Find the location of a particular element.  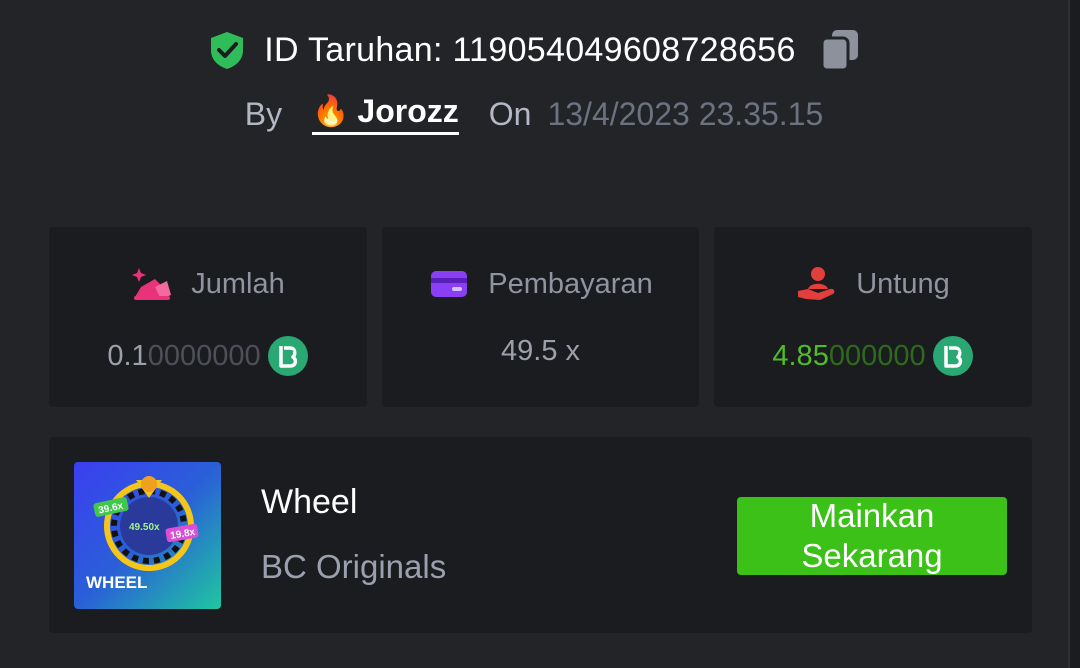

bet-id-text: ID Taruhan: 119054049608728656 is located at coordinates (529, 50).